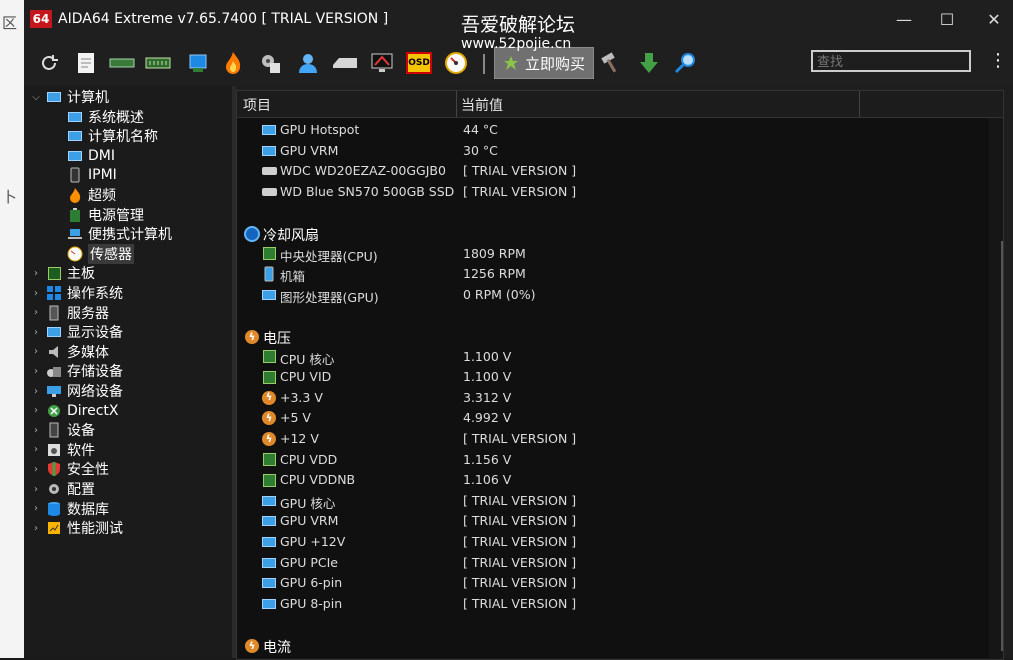 This screenshot has height=660, width=1013. Describe the element at coordinates (518, 61) in the screenshot. I see `toolbar: OSD 立即购买 www.52pojie.cn ⋮` at that location.